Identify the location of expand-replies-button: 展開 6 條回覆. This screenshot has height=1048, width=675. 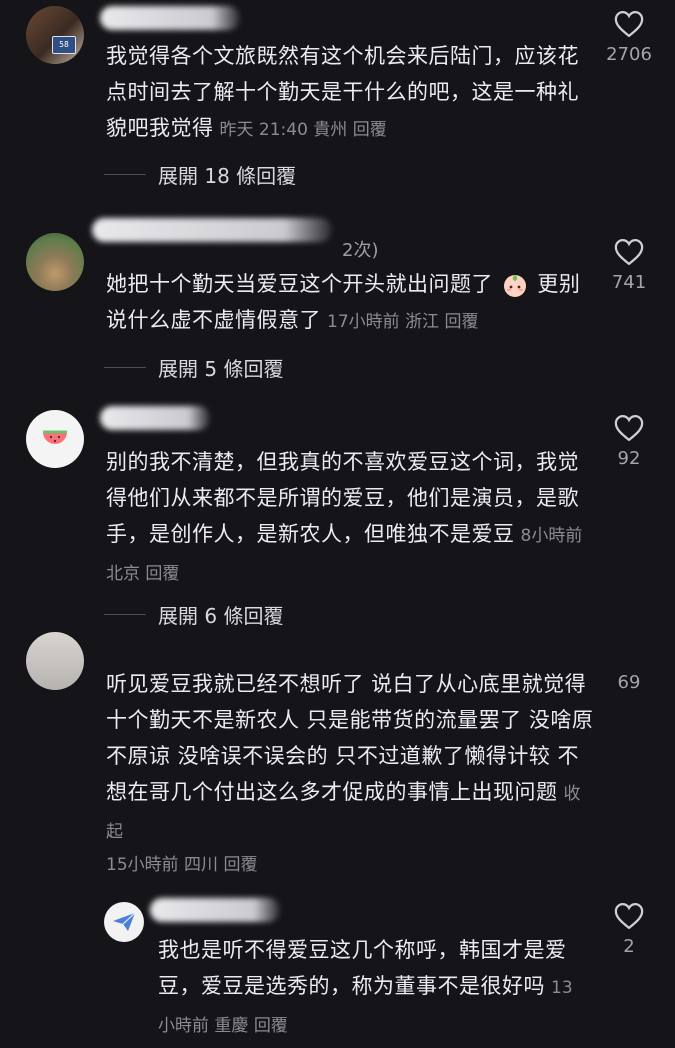
(193, 614).